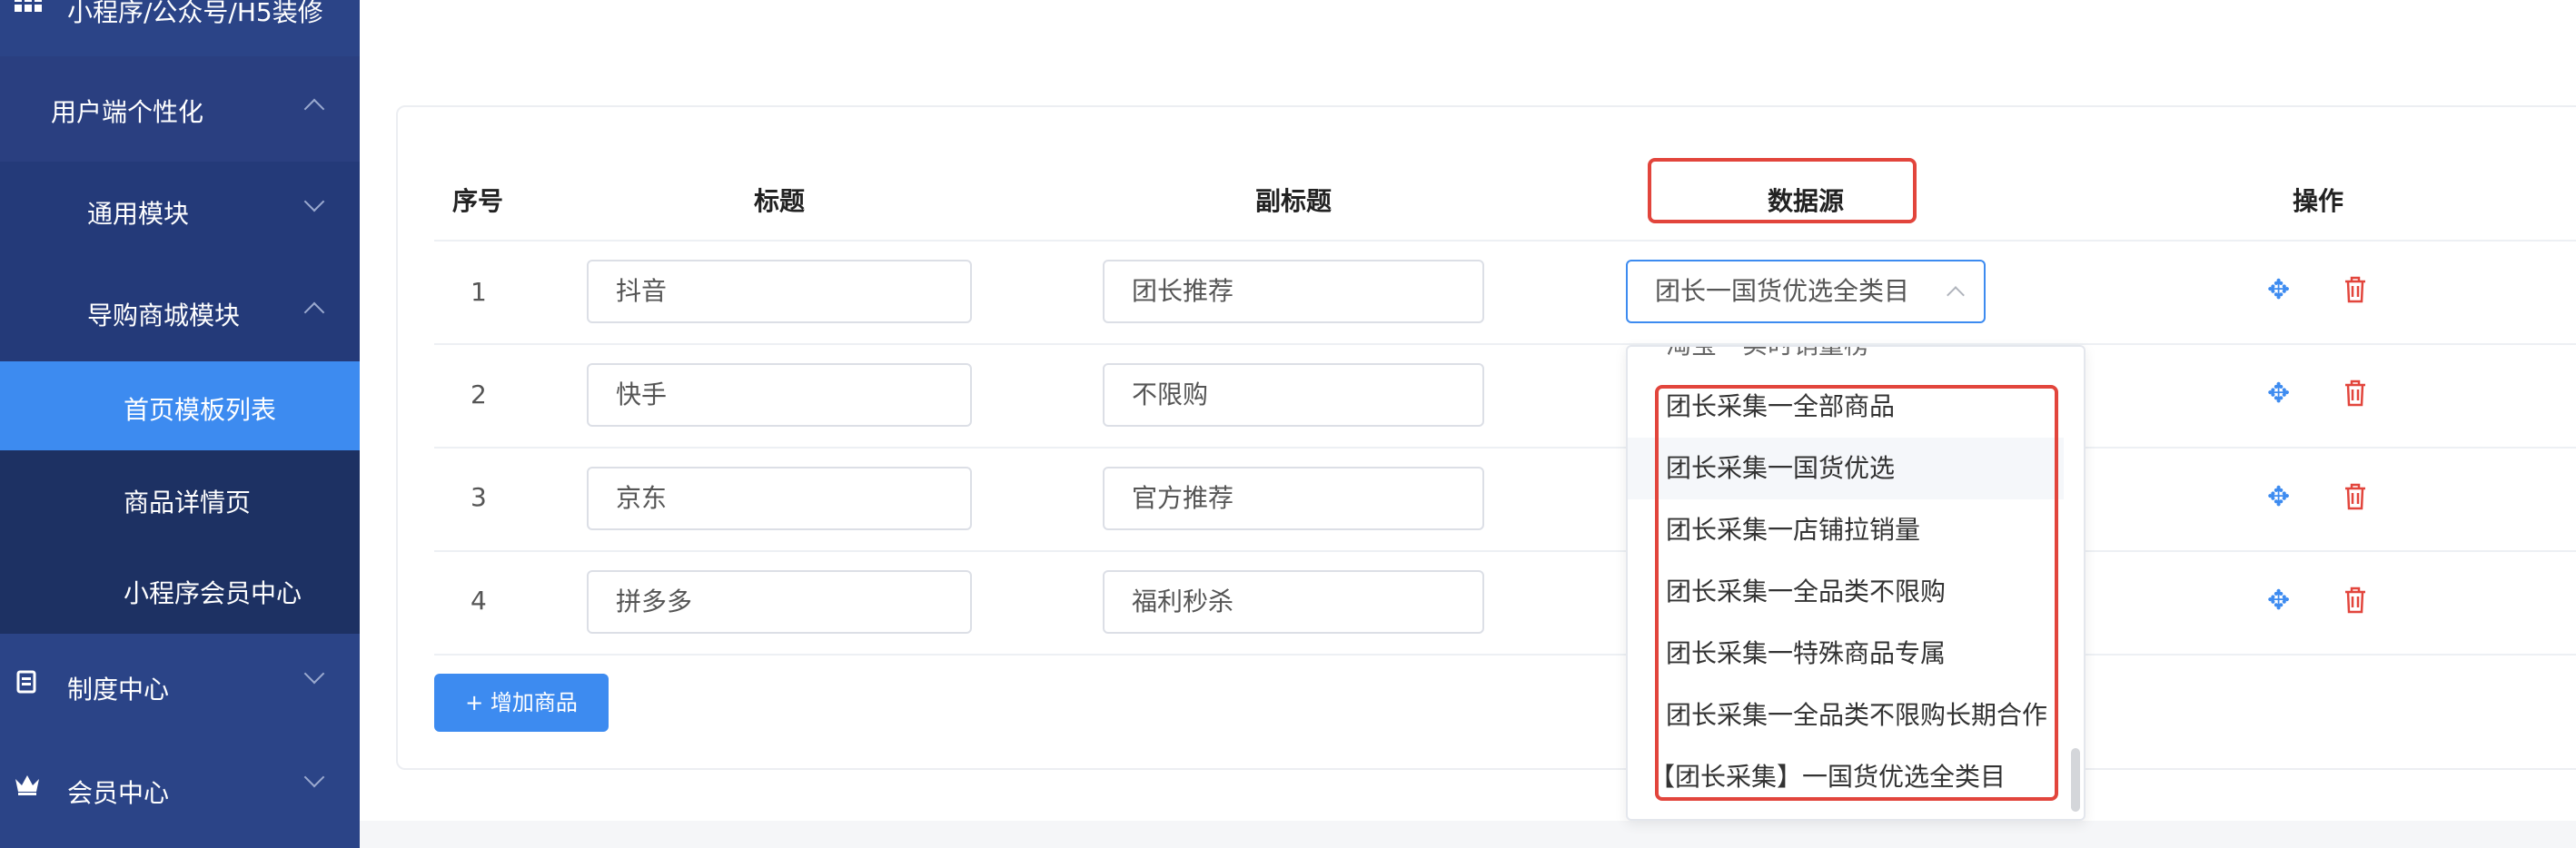 This screenshot has width=2576, height=848. What do you see at coordinates (780, 201) in the screenshot?
I see `header-title: 标题` at bounding box center [780, 201].